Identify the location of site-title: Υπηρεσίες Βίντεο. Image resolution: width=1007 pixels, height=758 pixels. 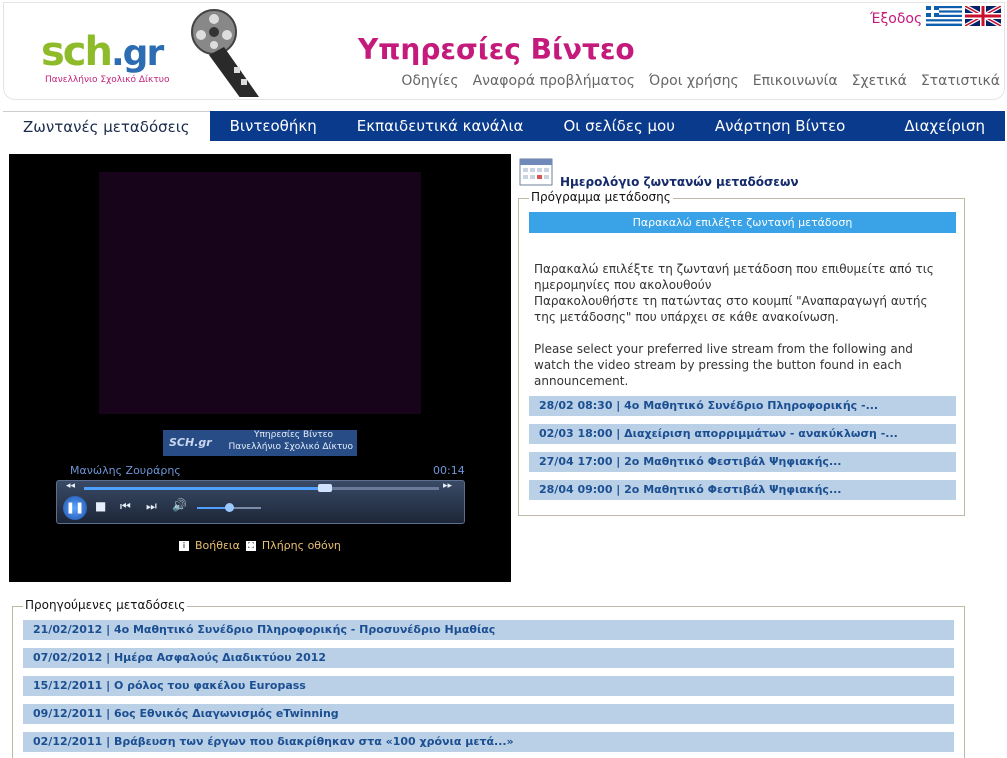
(496, 49).